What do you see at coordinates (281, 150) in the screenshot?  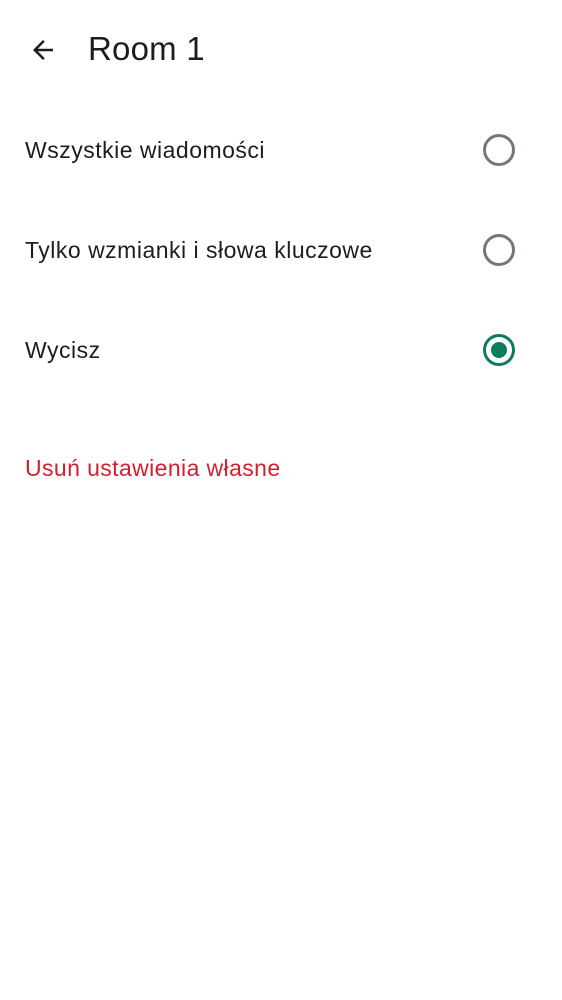 I see `option-all-messages: Wszystkie wiadomości` at bounding box center [281, 150].